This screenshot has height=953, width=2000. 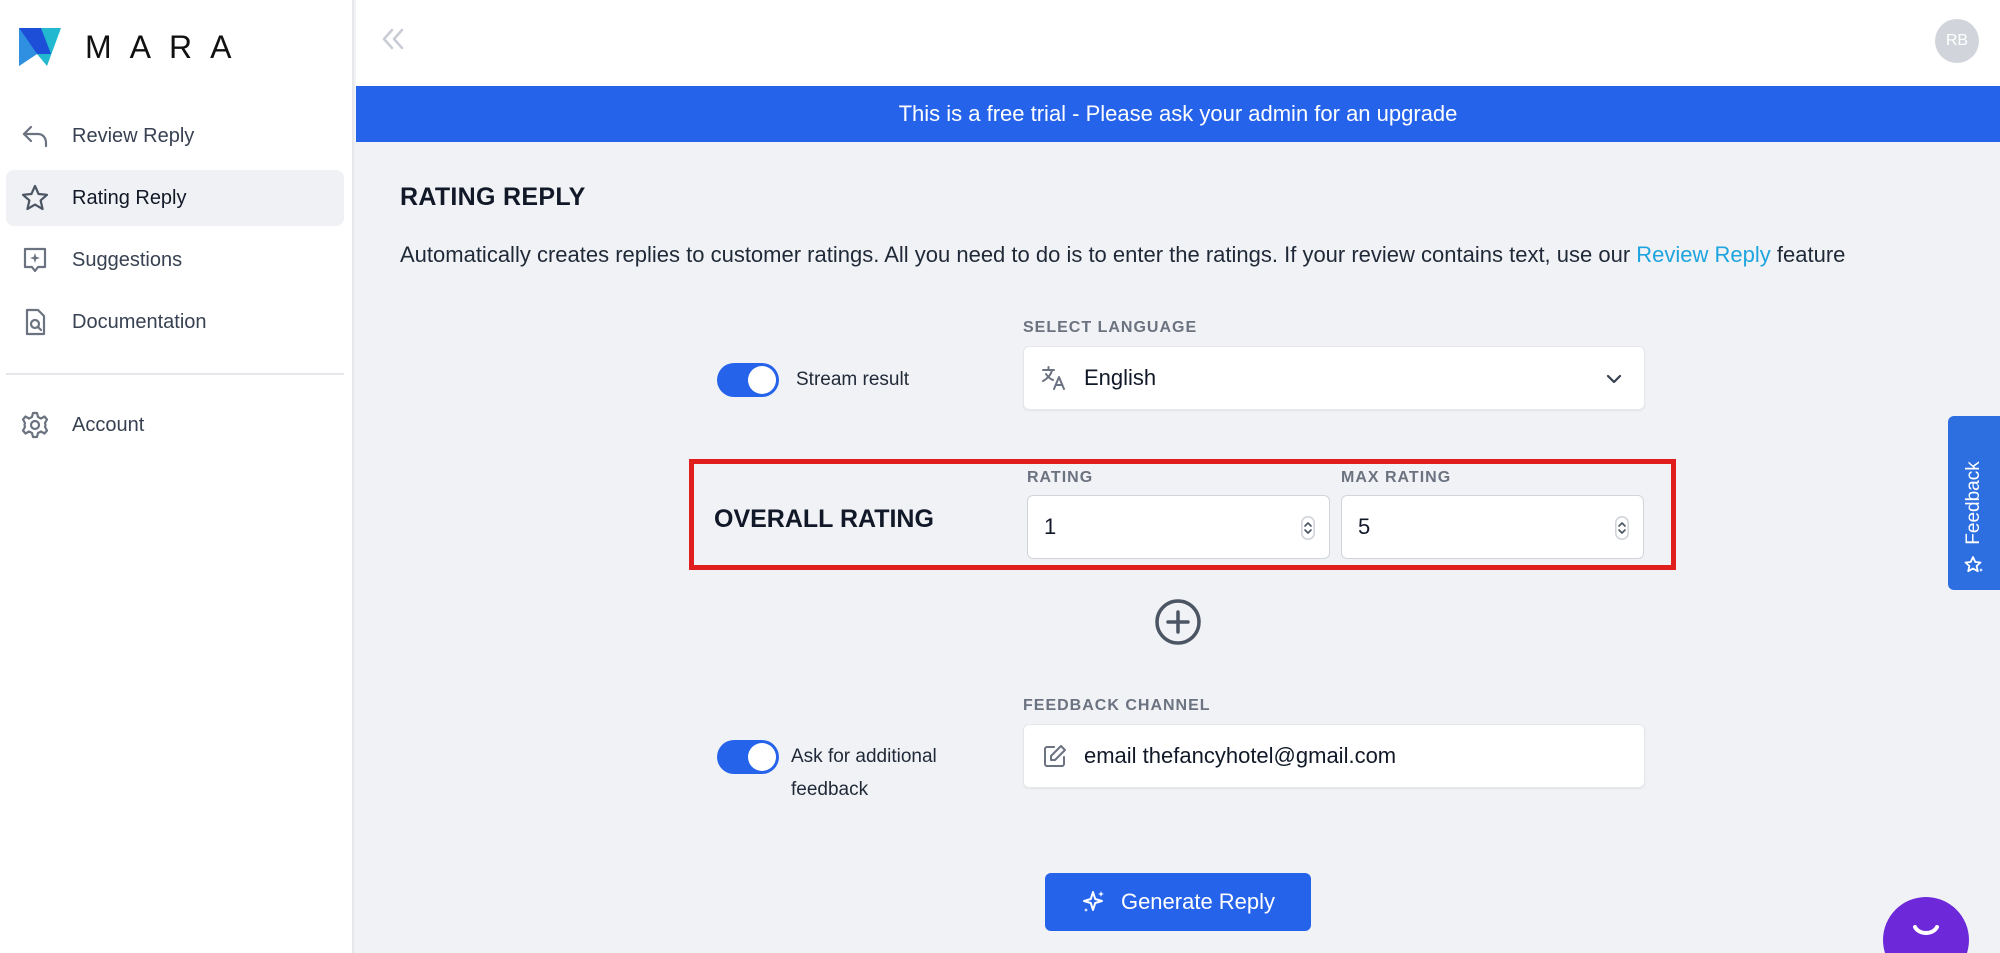 What do you see at coordinates (1178, 527) in the screenshot?
I see `rating-input: 1` at bounding box center [1178, 527].